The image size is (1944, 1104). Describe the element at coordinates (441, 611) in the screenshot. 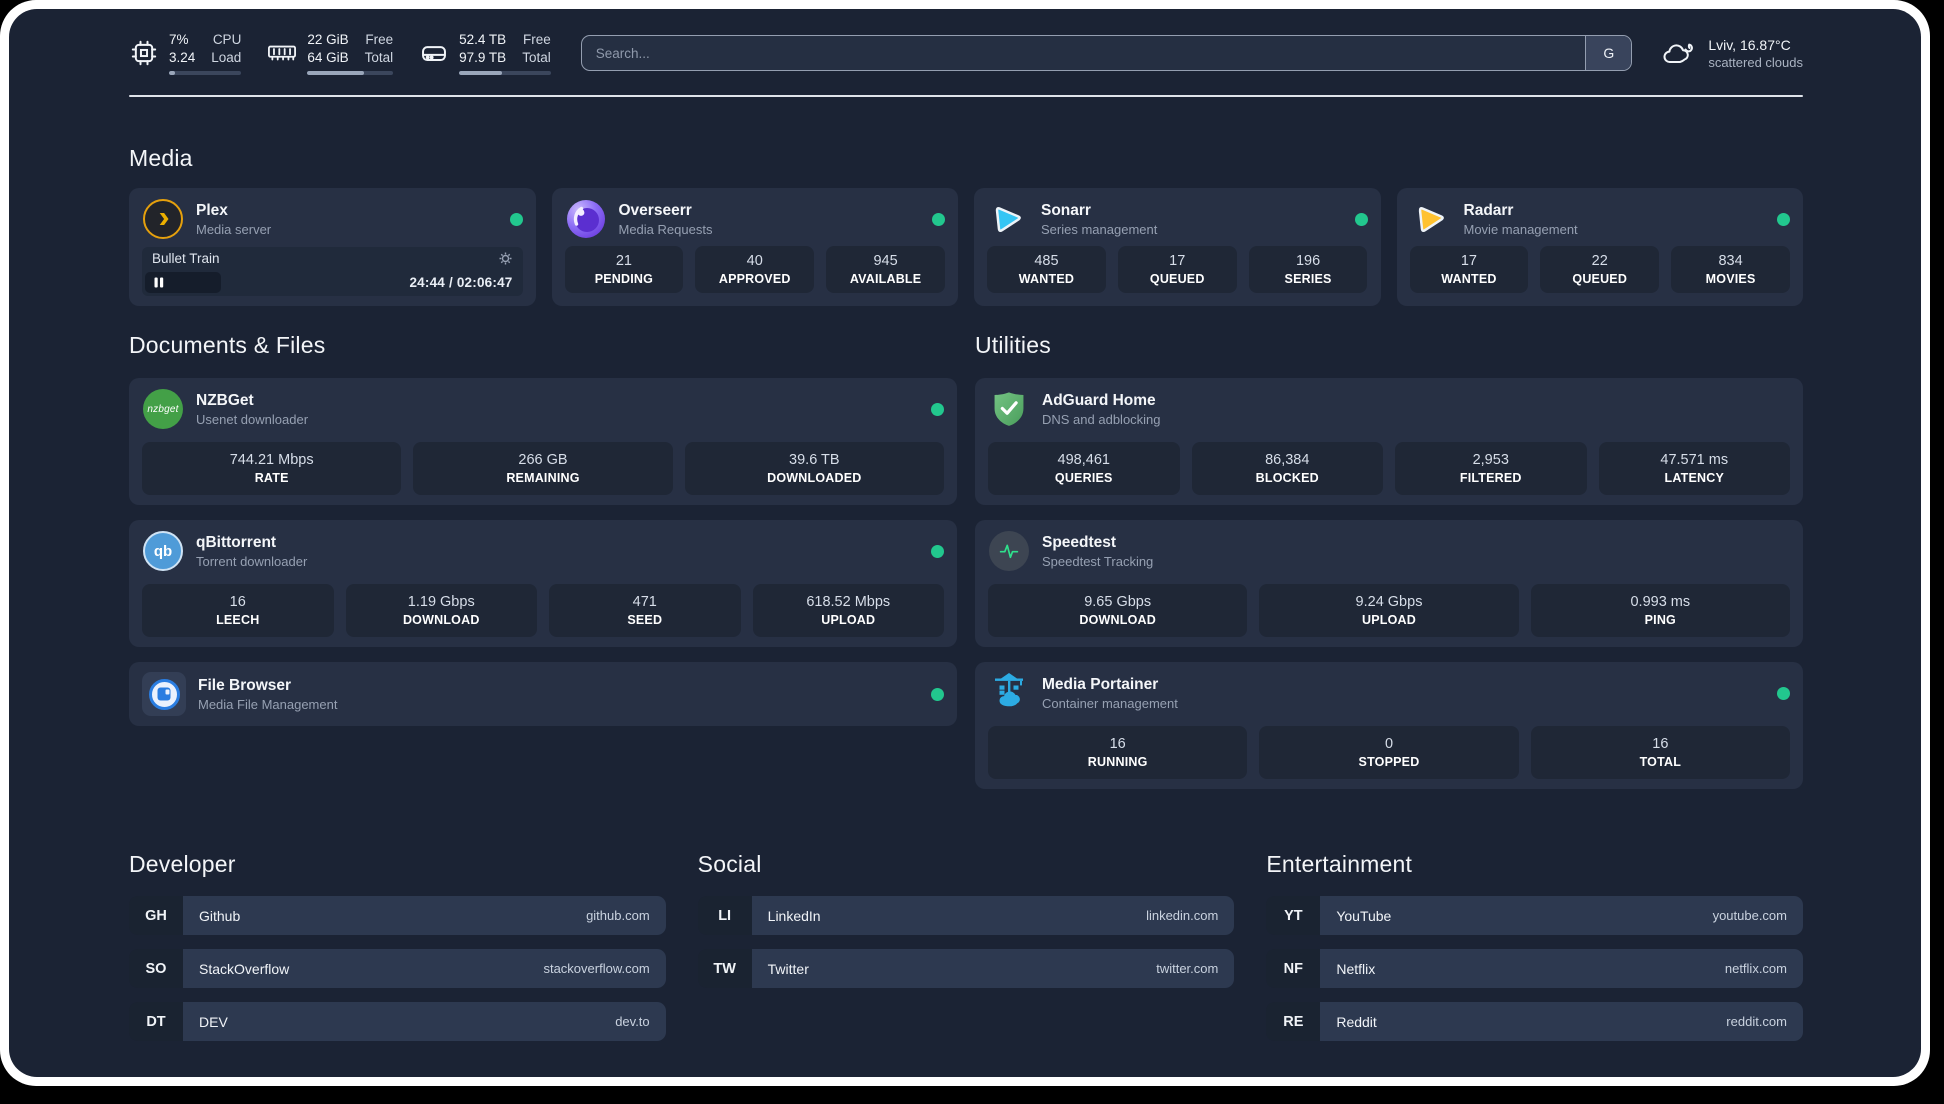

I see `stat-tile-download: 1.19 Gbps DOWNLOAD` at that location.